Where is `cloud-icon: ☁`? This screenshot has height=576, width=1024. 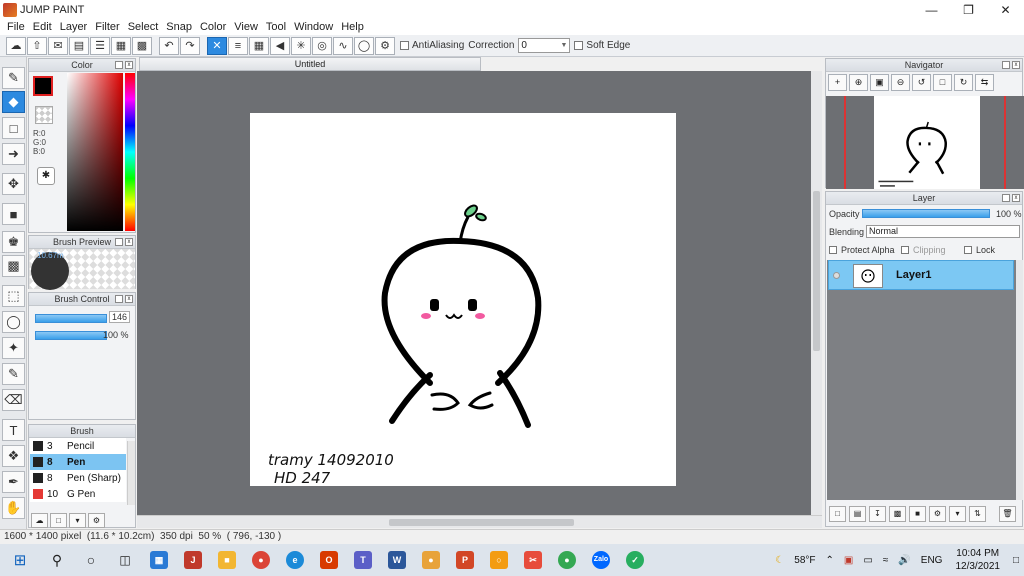
cloud-icon: ☁ is located at coordinates (16, 45).